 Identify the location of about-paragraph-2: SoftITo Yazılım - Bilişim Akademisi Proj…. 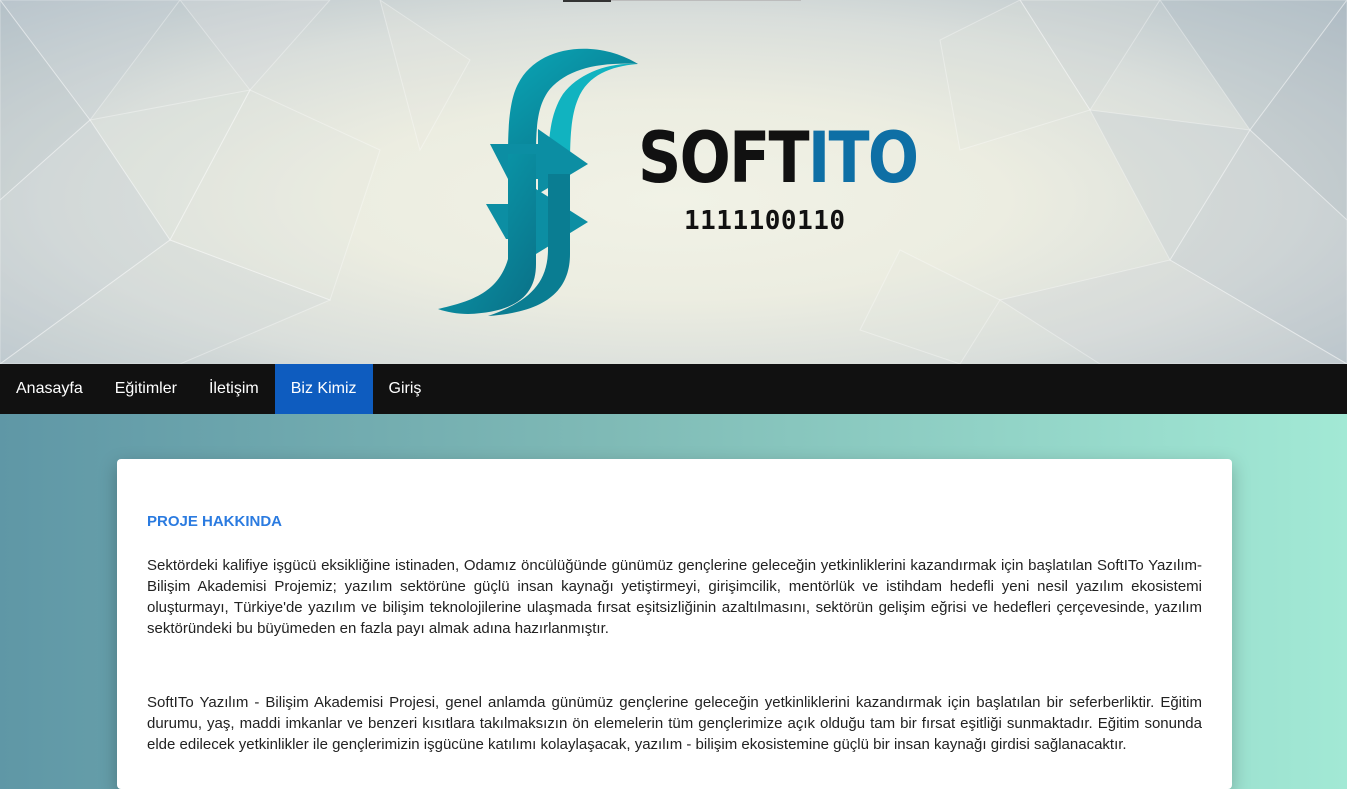
(674, 723).